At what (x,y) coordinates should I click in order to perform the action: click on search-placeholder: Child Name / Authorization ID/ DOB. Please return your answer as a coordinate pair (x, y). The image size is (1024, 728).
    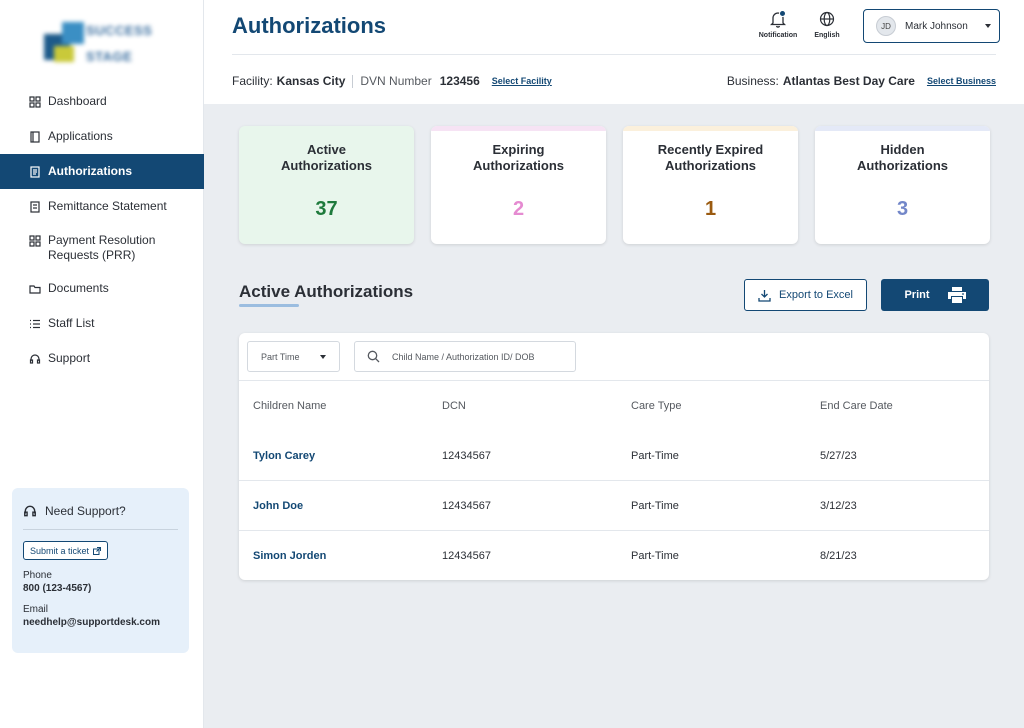
    Looking at the image, I should click on (463, 356).